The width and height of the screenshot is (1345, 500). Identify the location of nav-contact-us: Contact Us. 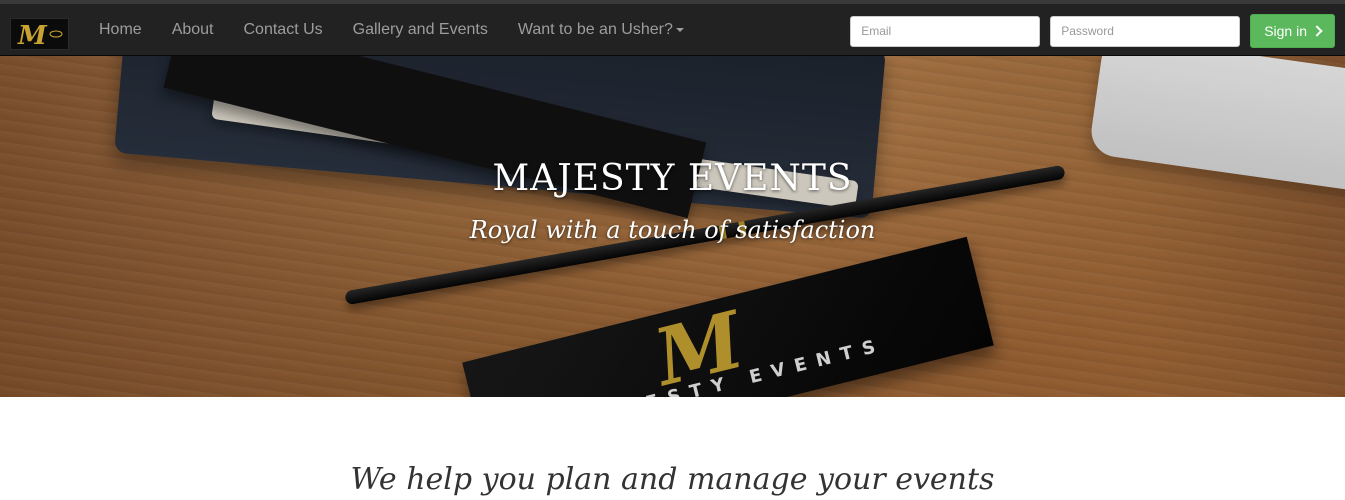
(283, 30).